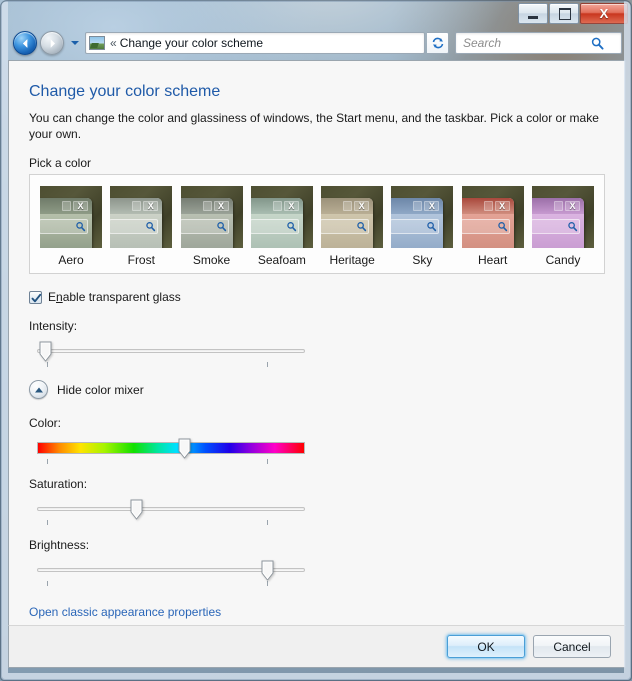 The height and width of the screenshot is (681, 632). Describe the element at coordinates (171, 351) in the screenshot. I see `intensity-track` at that location.